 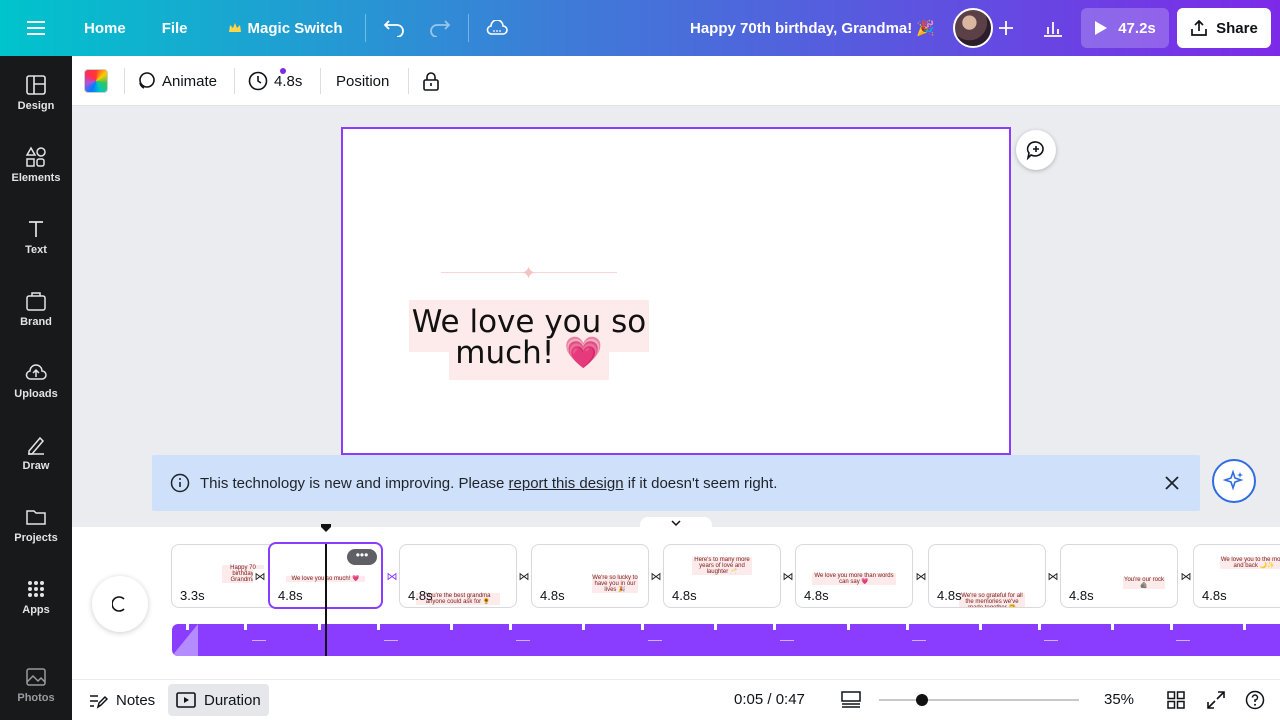 I want to click on photo-icon, so click(x=36, y=677).